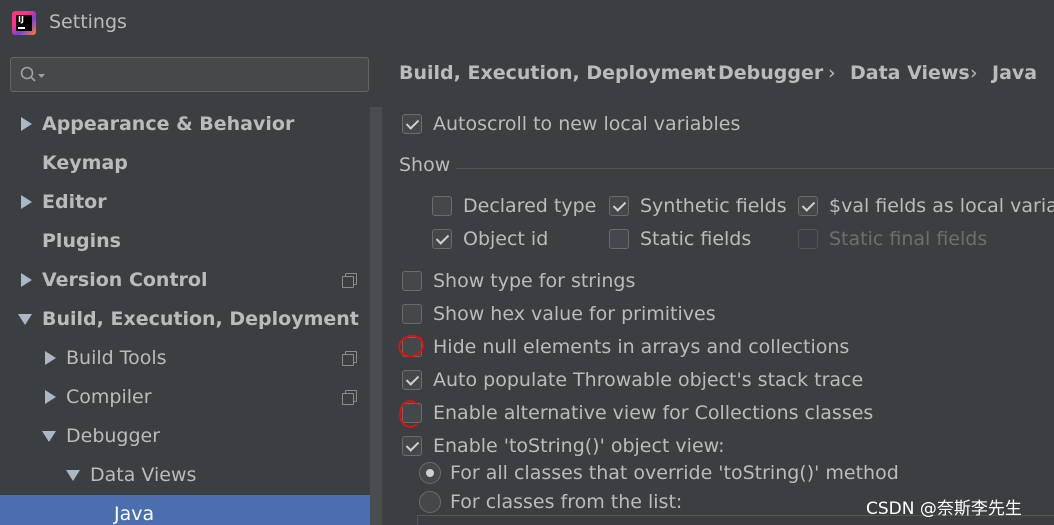  What do you see at coordinates (755, 168) in the screenshot?
I see `section-divider` at bounding box center [755, 168].